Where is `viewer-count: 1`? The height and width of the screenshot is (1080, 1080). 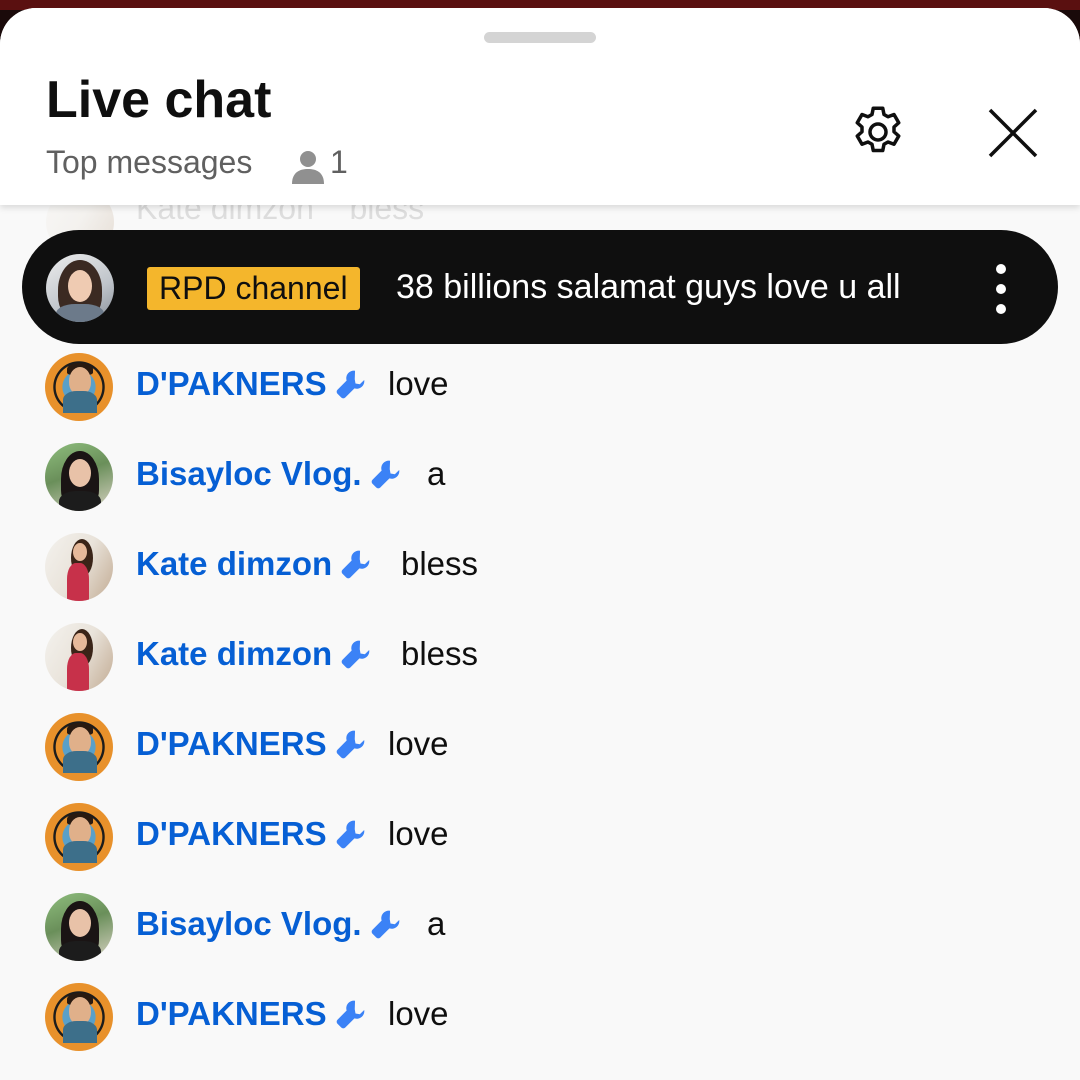 viewer-count: 1 is located at coordinates (339, 162).